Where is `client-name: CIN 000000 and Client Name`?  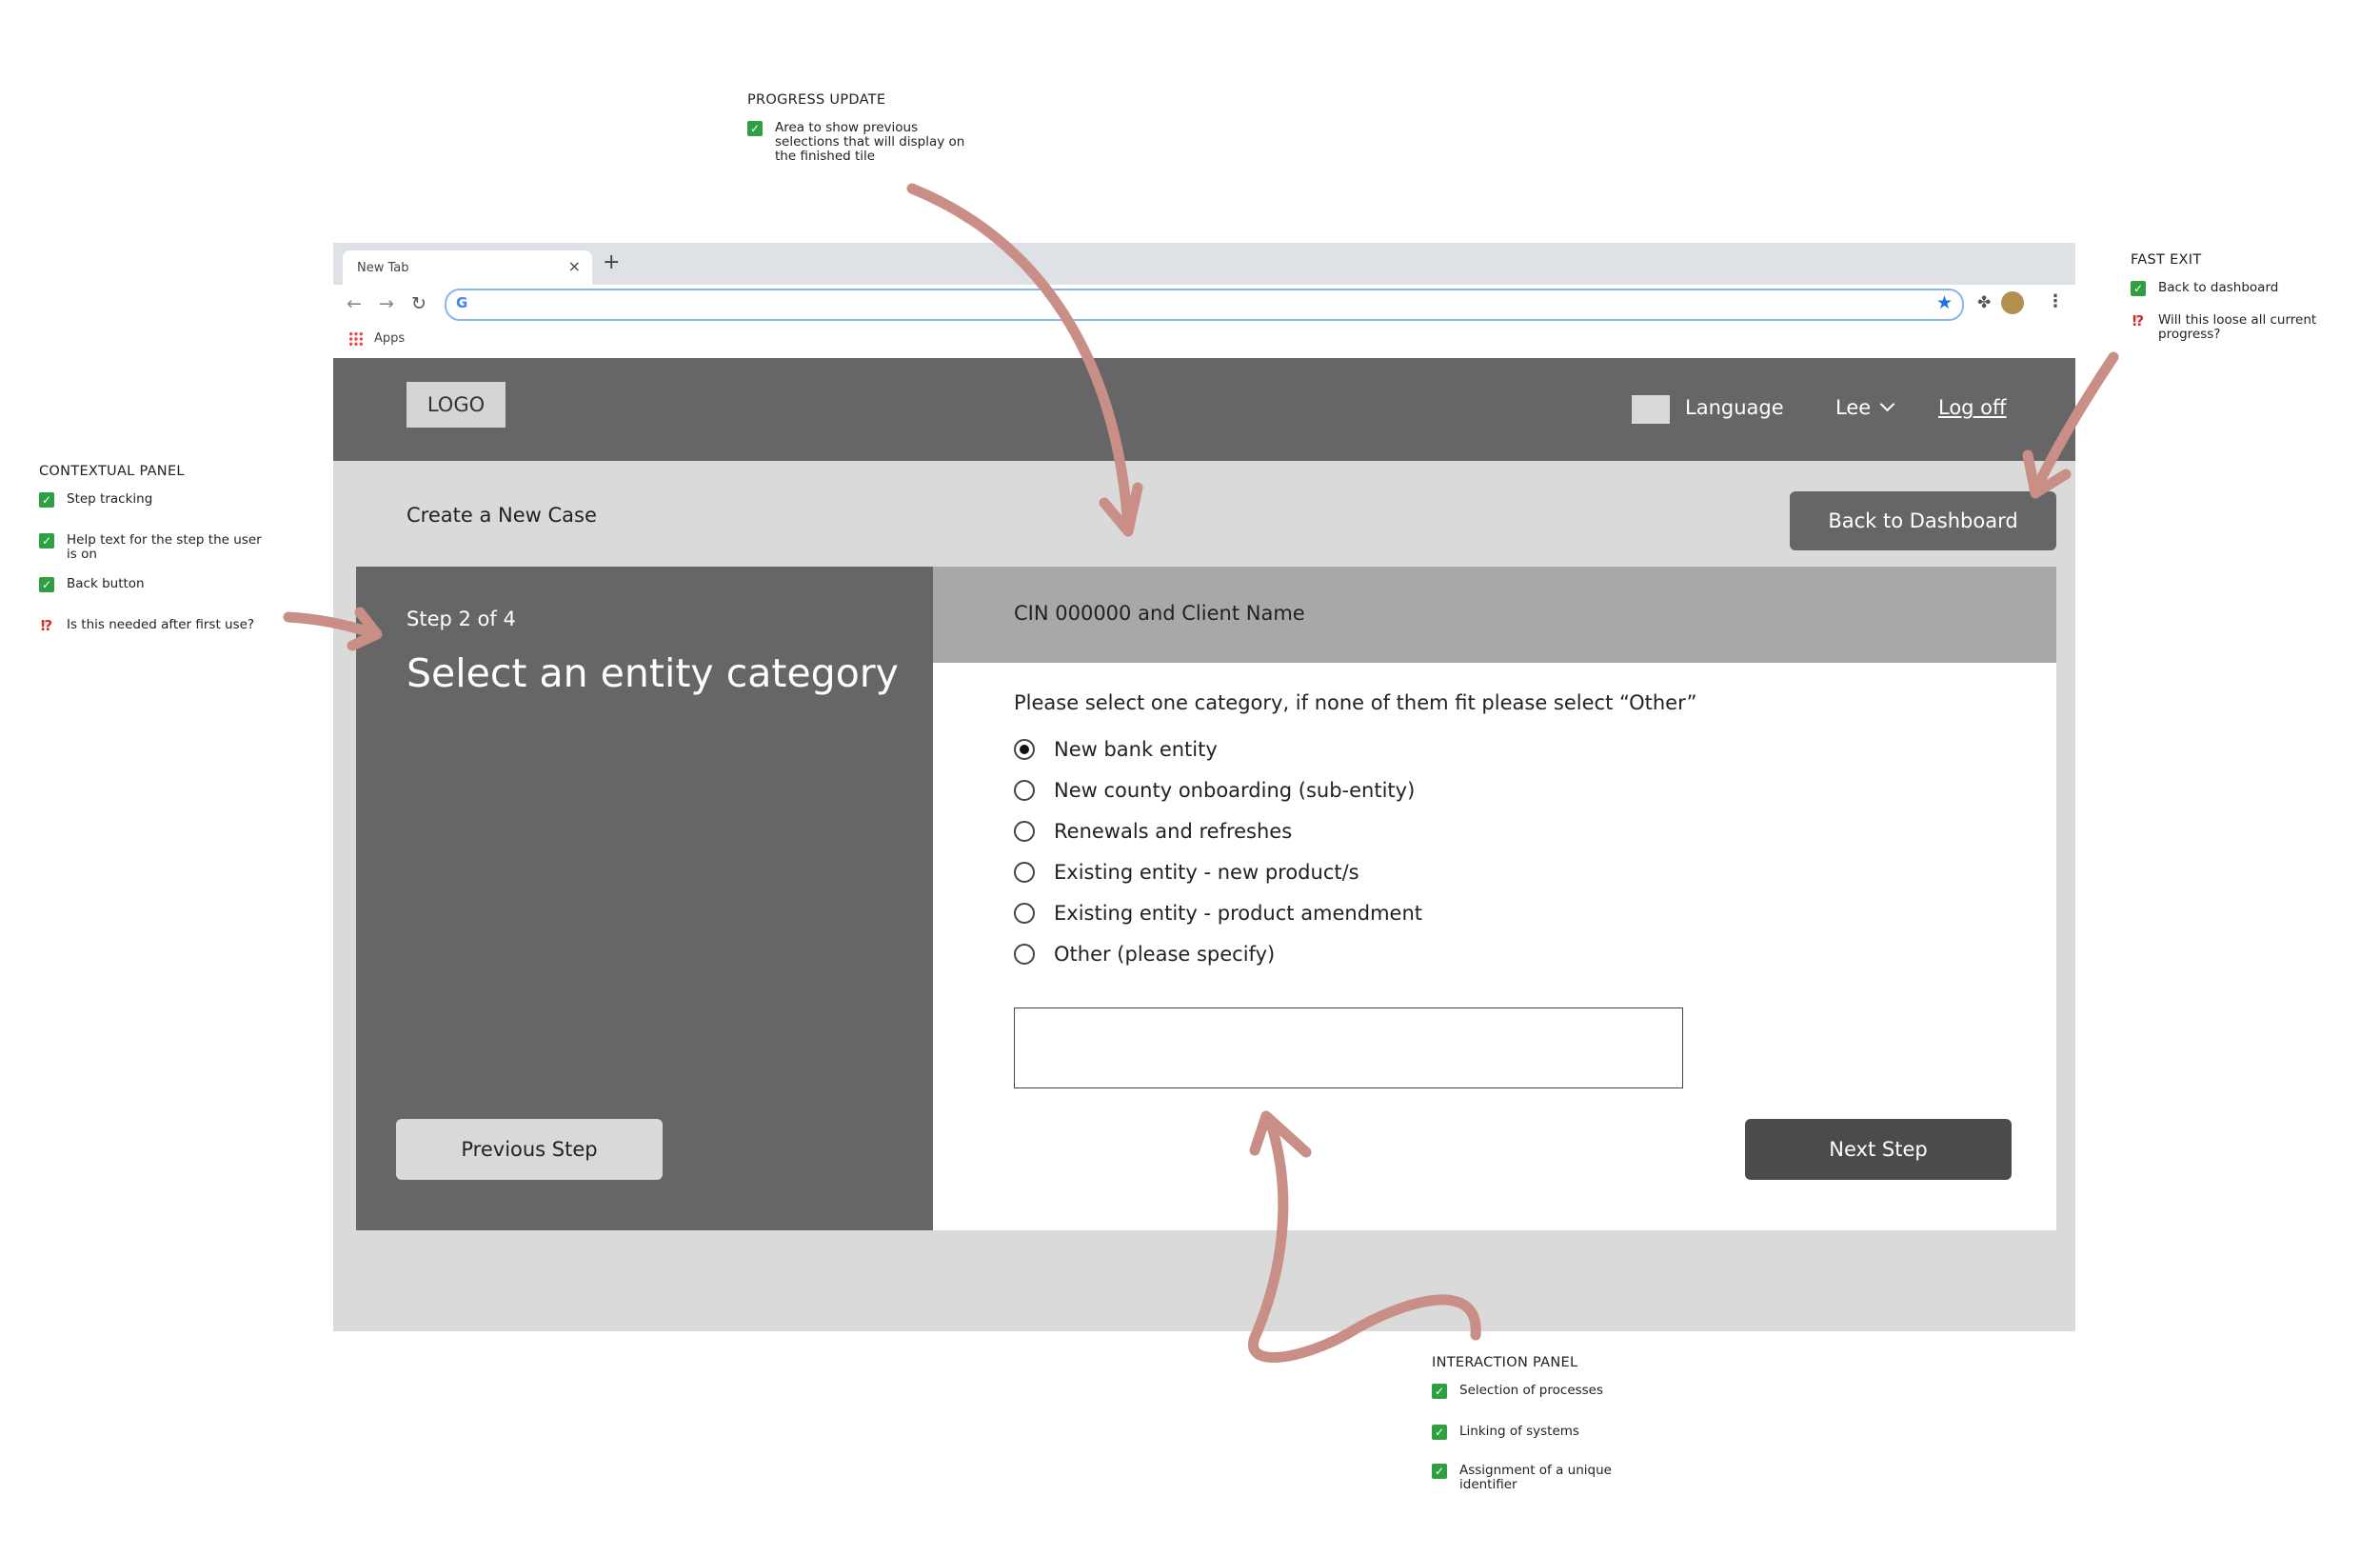
client-name: CIN 000000 and Client Name is located at coordinates (1159, 613).